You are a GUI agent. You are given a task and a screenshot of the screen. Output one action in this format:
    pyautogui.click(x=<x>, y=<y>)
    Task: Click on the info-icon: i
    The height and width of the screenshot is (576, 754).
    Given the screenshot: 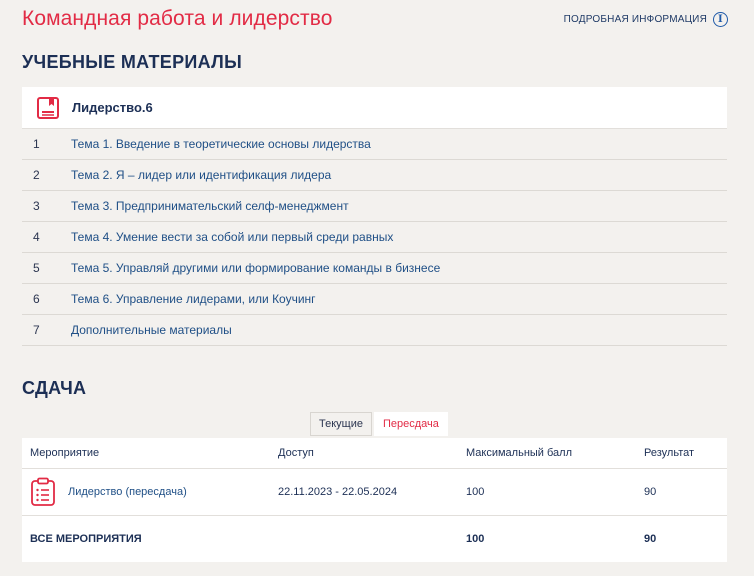 What is the action you would take?
    pyautogui.click(x=720, y=19)
    